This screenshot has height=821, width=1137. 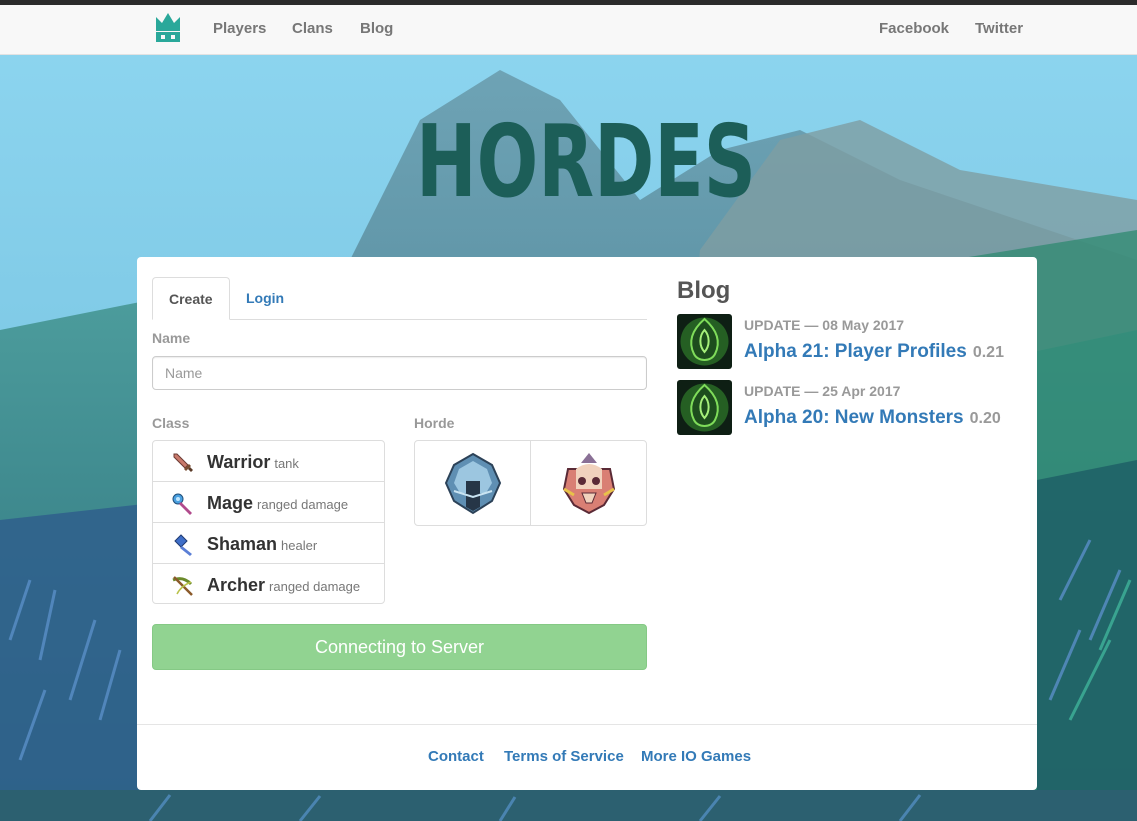 I want to click on blog-post-version: 0.20, so click(x=985, y=418).